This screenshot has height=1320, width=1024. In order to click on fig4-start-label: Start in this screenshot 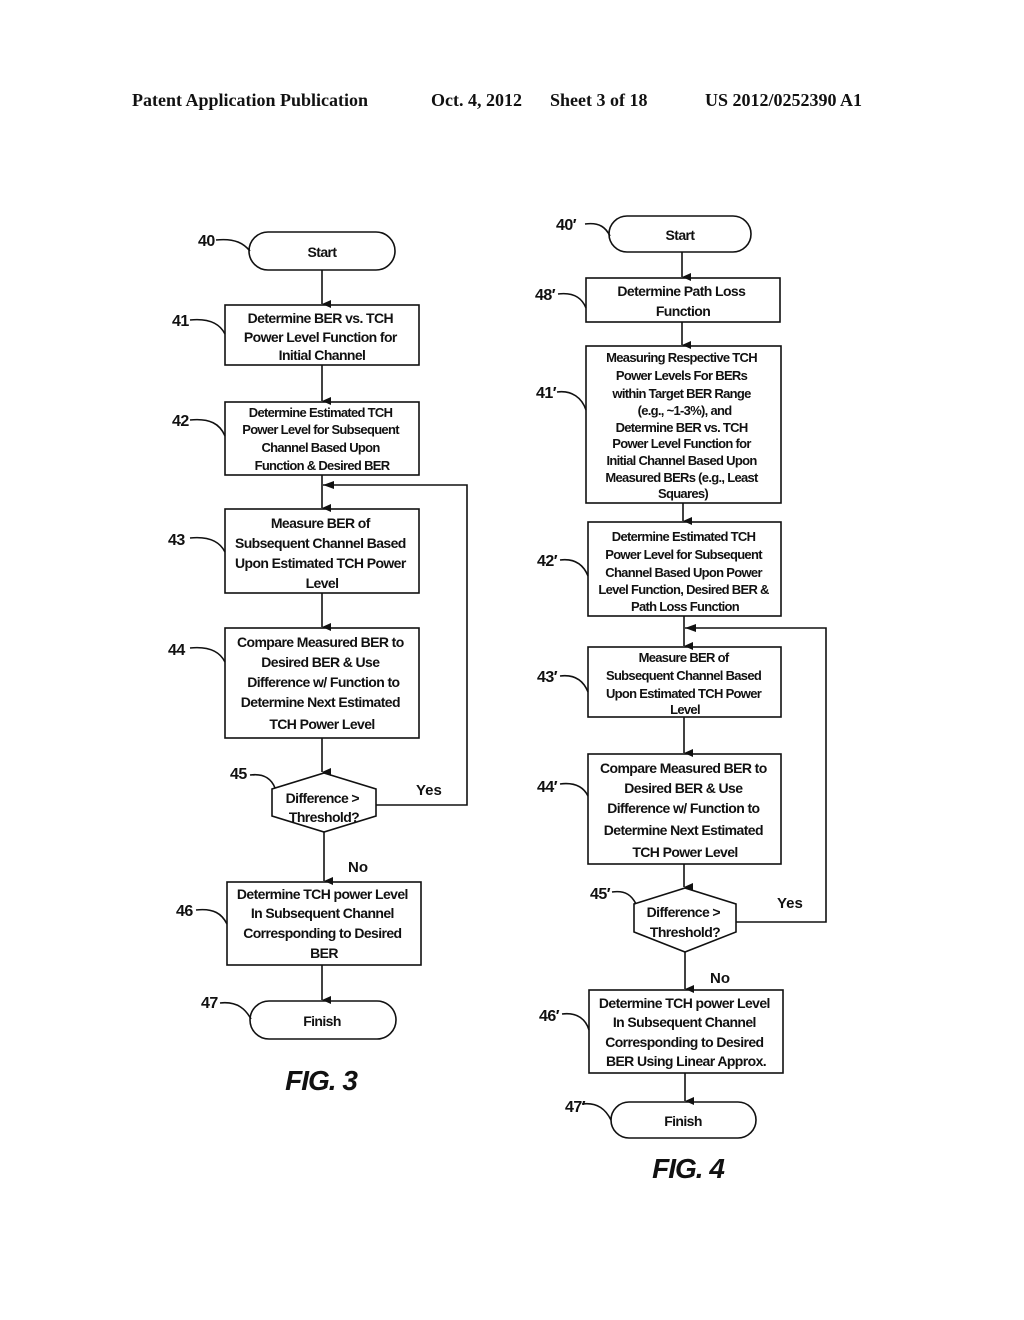, I will do `click(681, 235)`.